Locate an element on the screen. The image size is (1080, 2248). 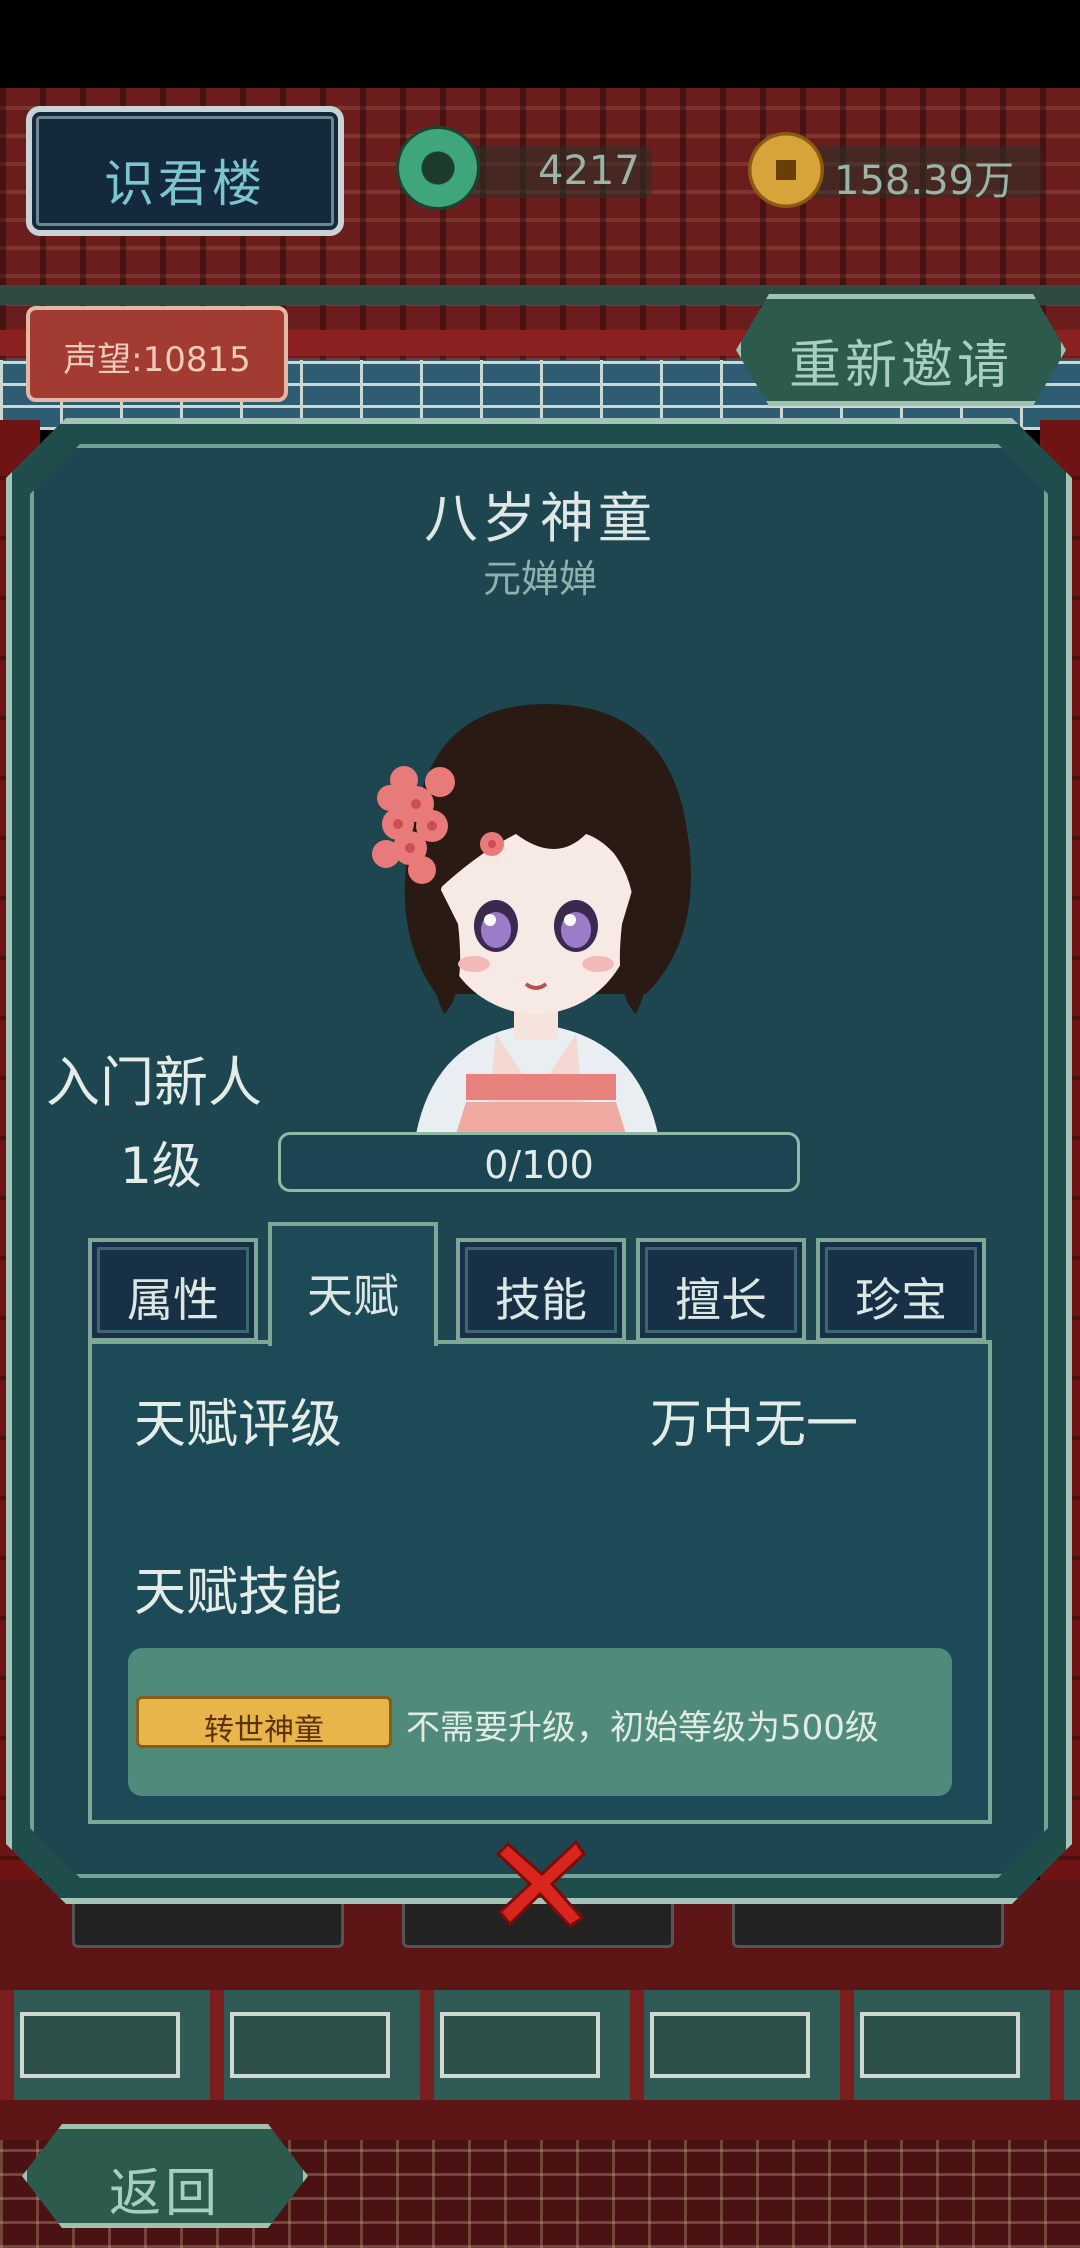
gold-resource is located at coordinates (786, 170).